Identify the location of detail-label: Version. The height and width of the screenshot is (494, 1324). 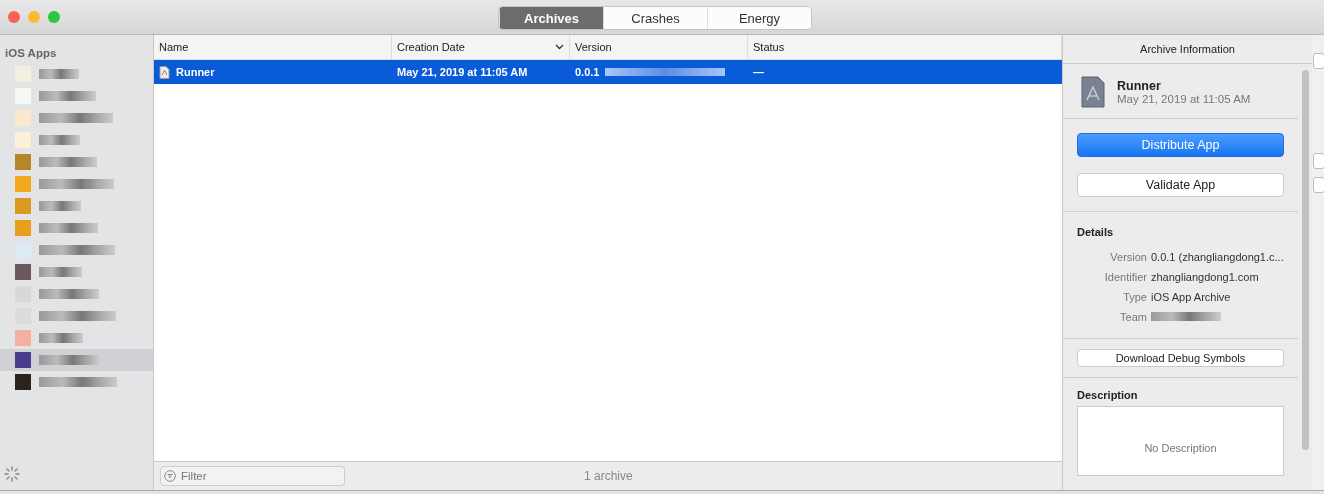
(1128, 256).